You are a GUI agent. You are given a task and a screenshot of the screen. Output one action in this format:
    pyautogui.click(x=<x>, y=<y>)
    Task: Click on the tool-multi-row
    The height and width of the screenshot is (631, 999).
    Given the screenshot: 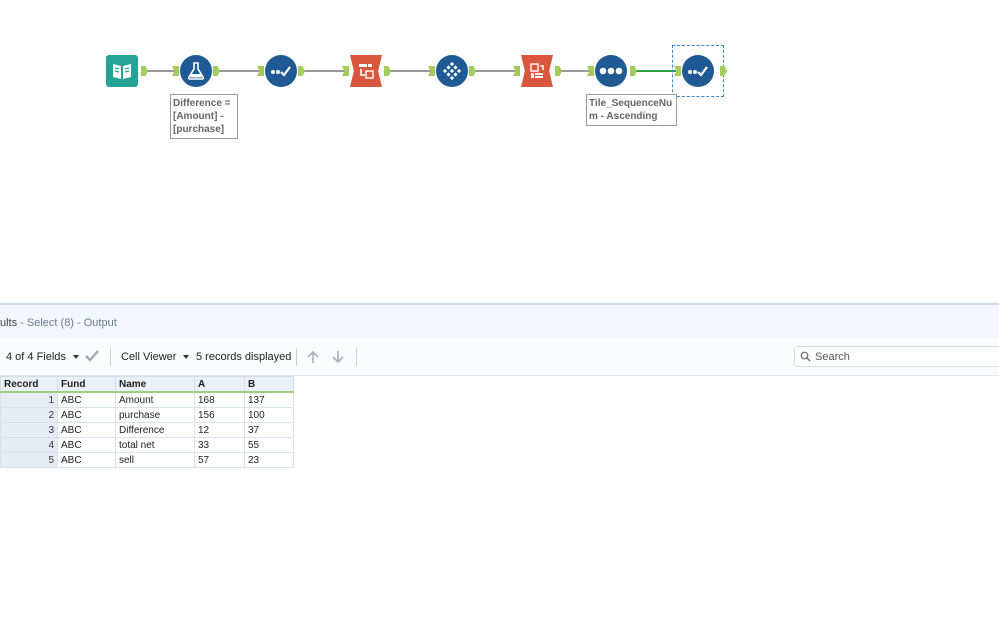 What is the action you would take?
    pyautogui.click(x=452, y=71)
    